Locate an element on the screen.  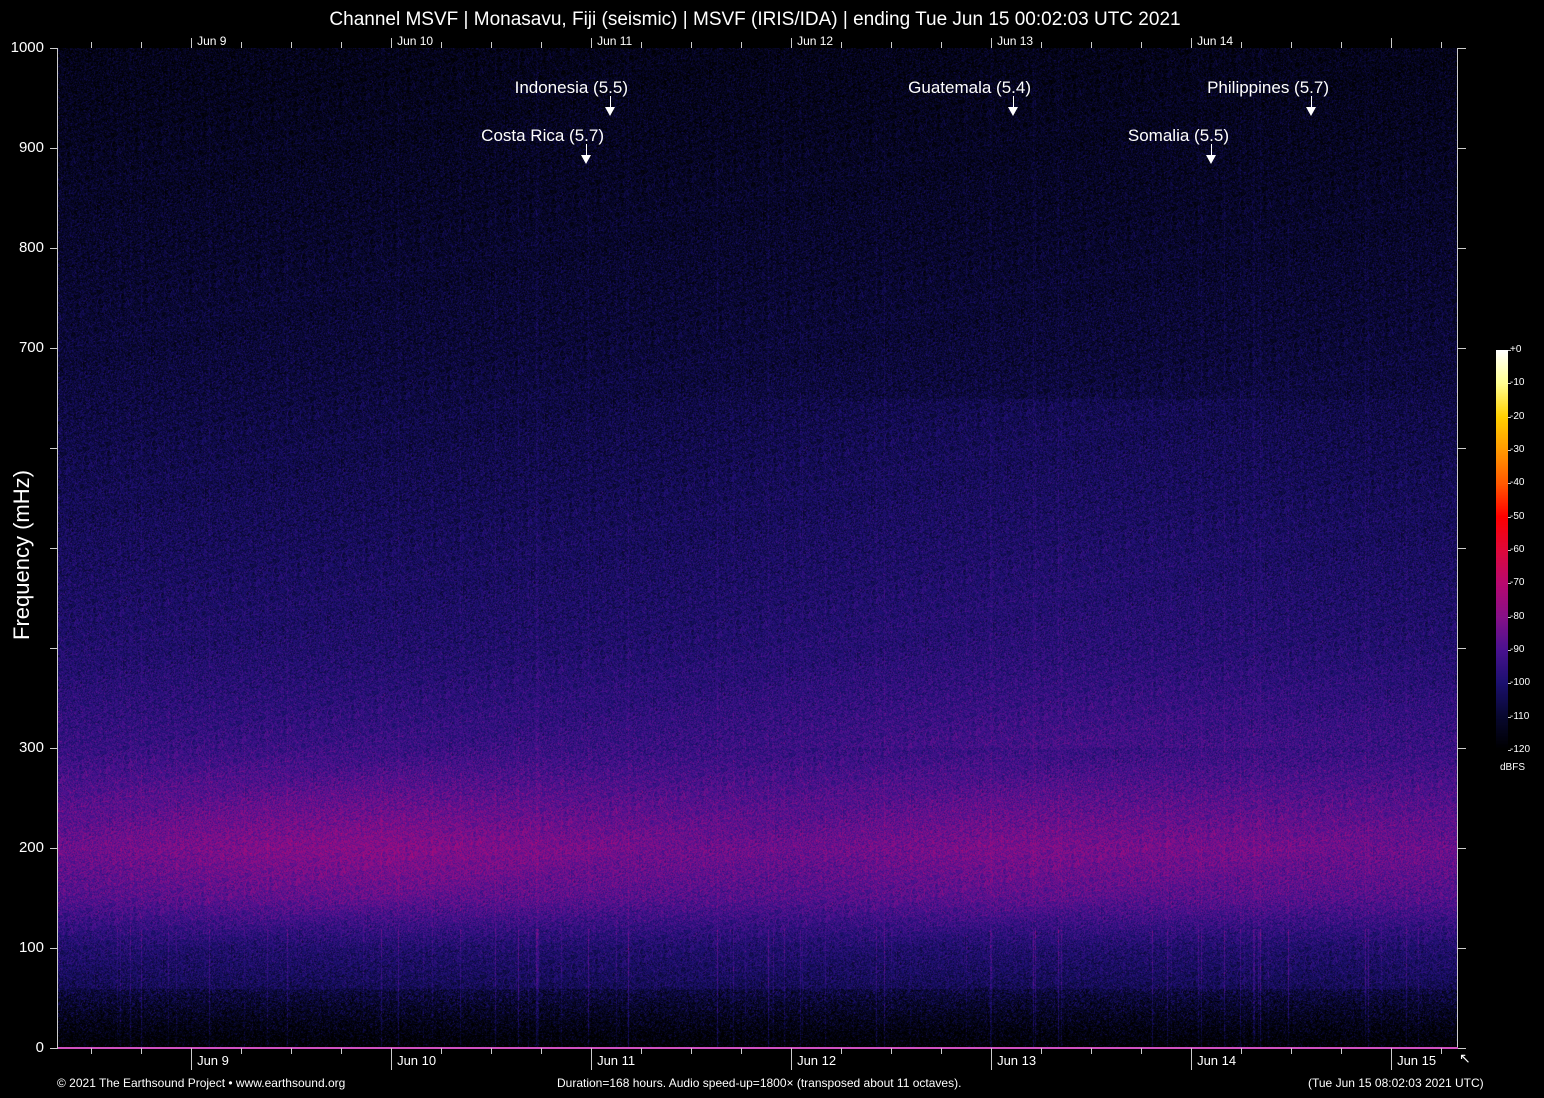
colorbar-unit: dBFS is located at coordinates (1513, 767).